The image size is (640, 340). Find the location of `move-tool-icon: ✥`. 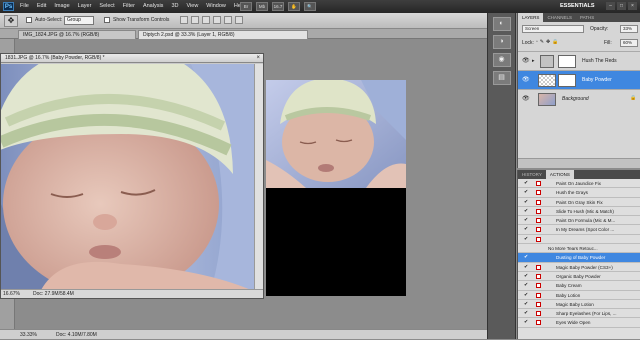

move-tool-icon: ✥ is located at coordinates (11, 21).